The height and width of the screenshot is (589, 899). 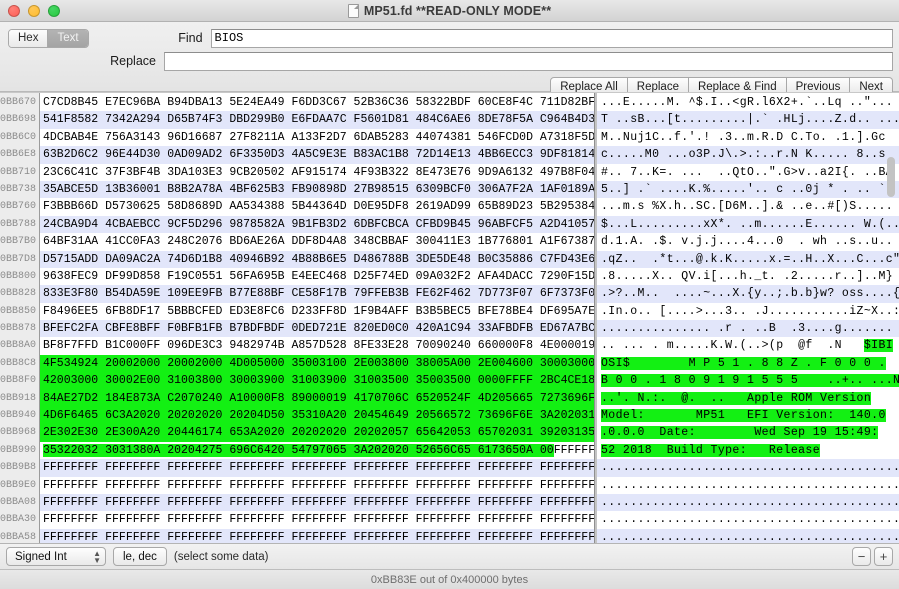 What do you see at coordinates (190, 38) in the screenshot?
I see `find-label: Find` at bounding box center [190, 38].